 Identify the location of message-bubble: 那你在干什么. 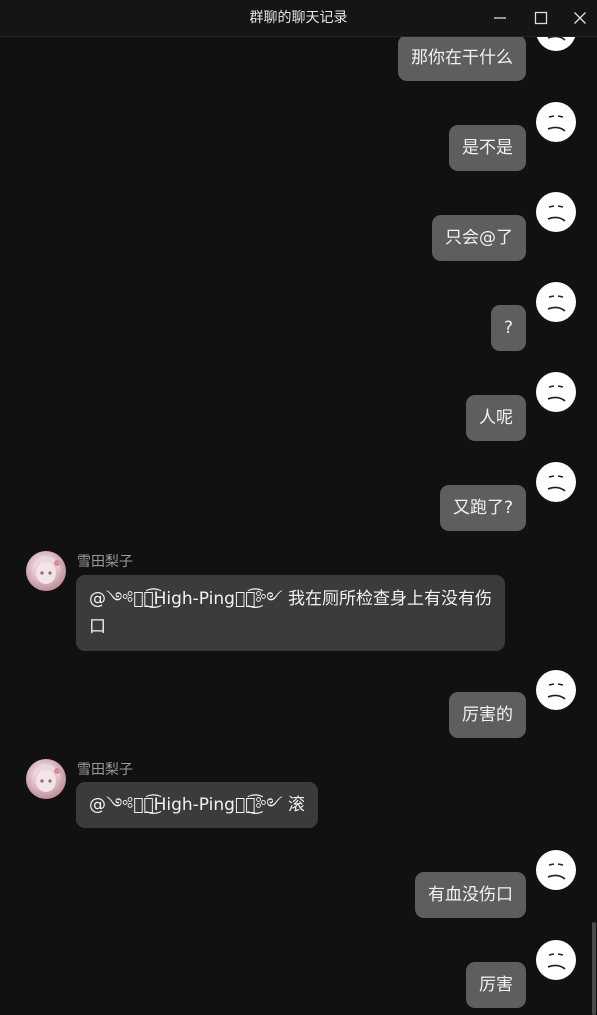
(462, 59).